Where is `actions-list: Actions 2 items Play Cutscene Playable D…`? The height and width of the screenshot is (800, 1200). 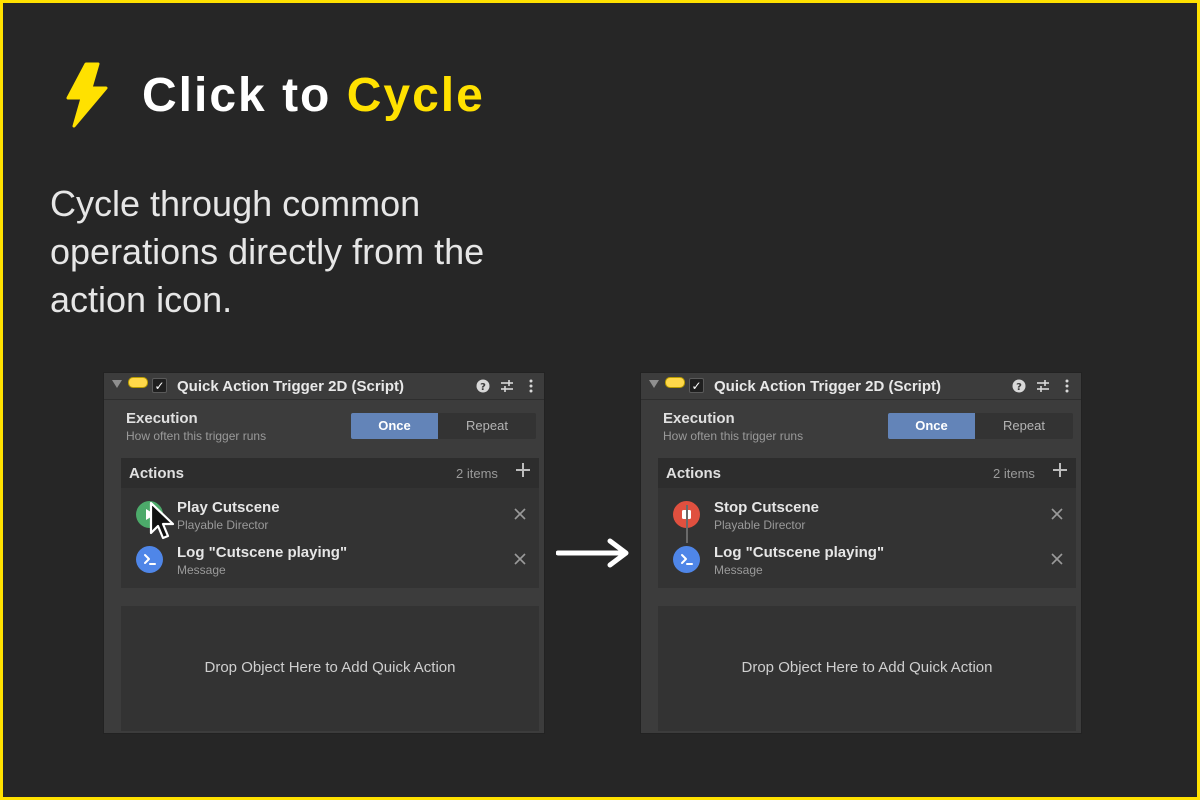
actions-list: Actions 2 items Play Cutscene Playable D… is located at coordinates (330, 523).